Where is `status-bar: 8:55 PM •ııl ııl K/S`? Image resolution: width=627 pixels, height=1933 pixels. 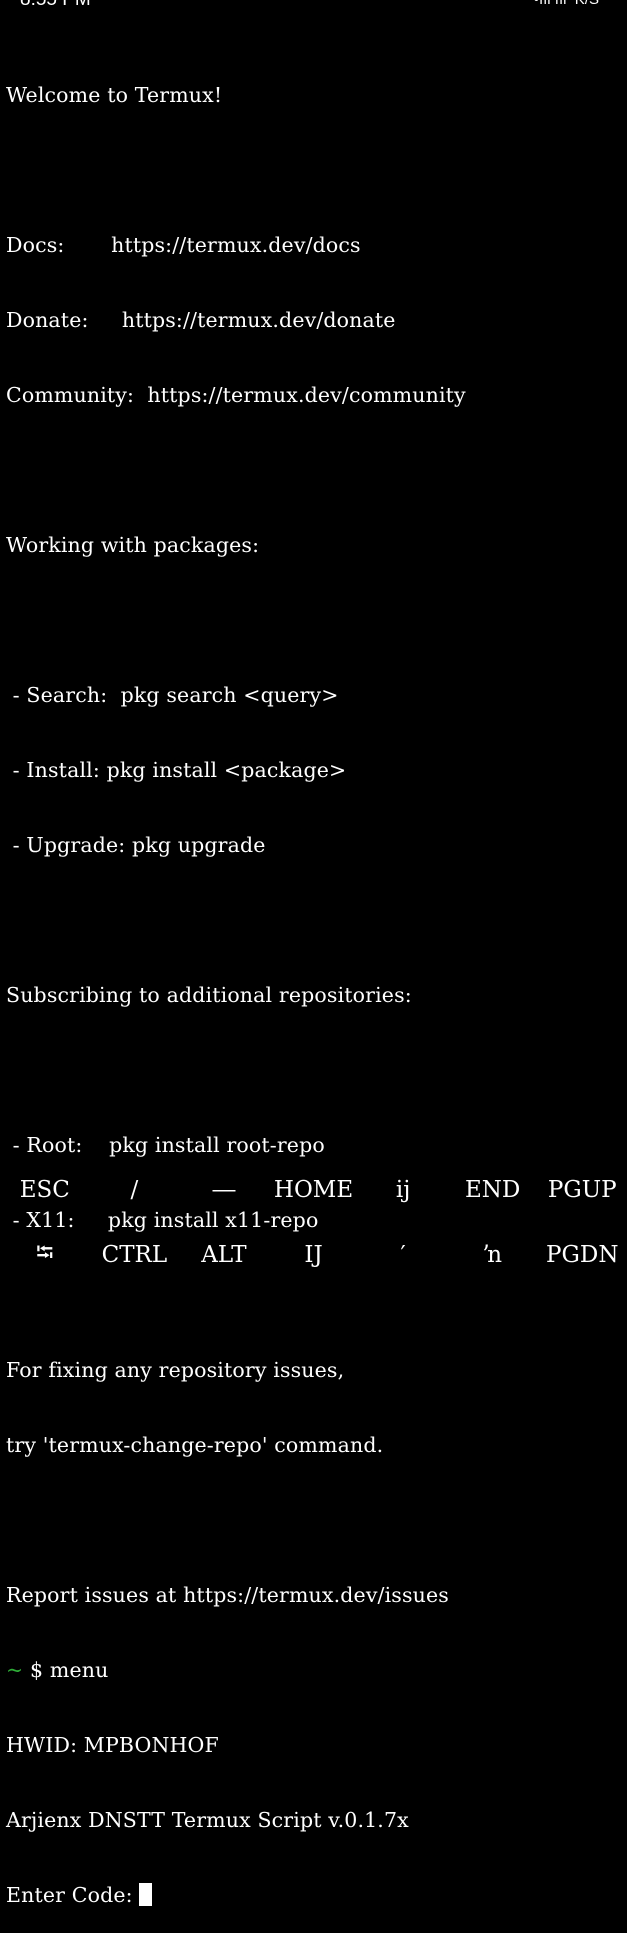 status-bar: 8:55 PM •ııl ııl K/S is located at coordinates (313, 5).